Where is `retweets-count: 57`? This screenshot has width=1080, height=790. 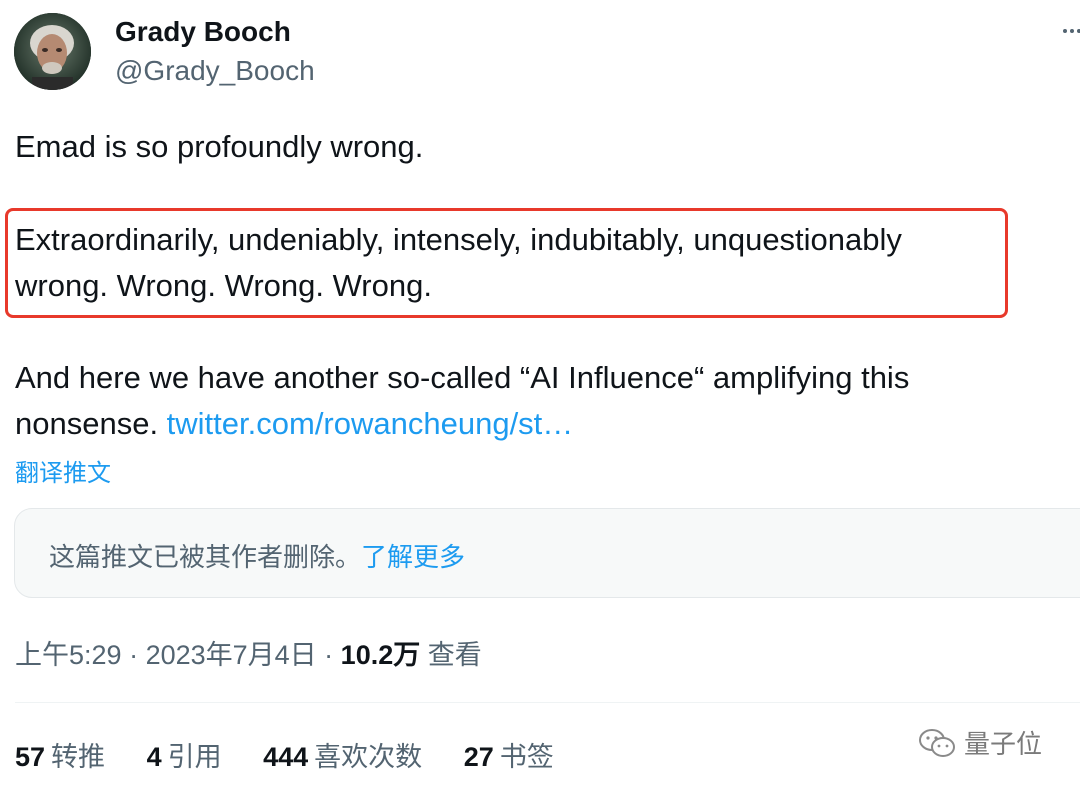 retweets-count: 57 is located at coordinates (30, 757).